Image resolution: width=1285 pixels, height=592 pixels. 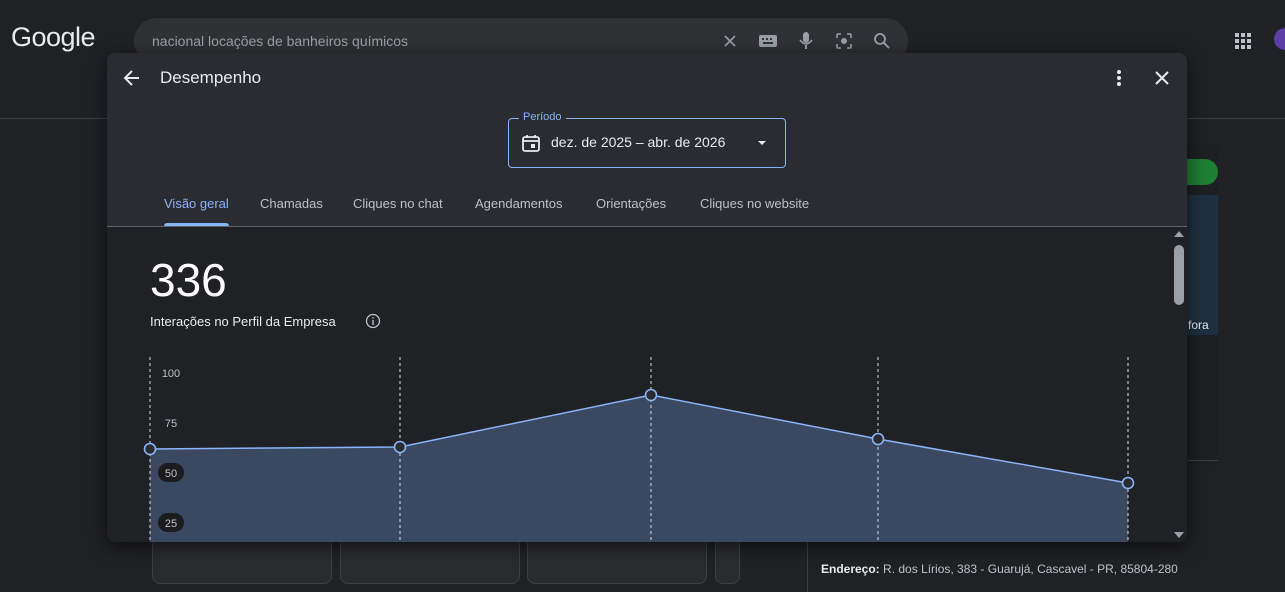 What do you see at coordinates (762, 143) in the screenshot?
I see `chevron-down-icon` at bounding box center [762, 143].